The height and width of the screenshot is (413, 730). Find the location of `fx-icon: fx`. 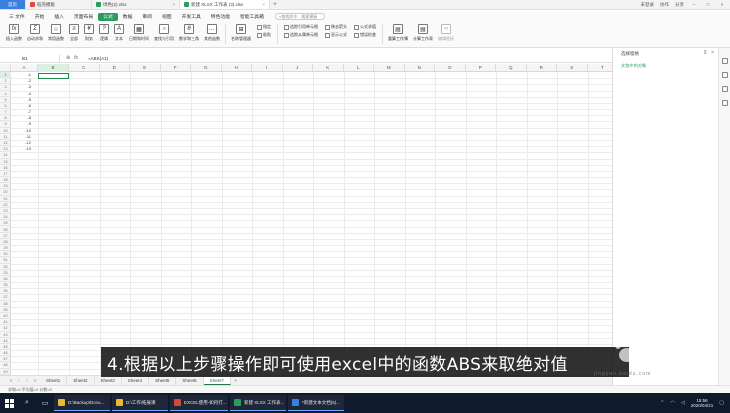

fx-icon: fx is located at coordinates (76, 58).